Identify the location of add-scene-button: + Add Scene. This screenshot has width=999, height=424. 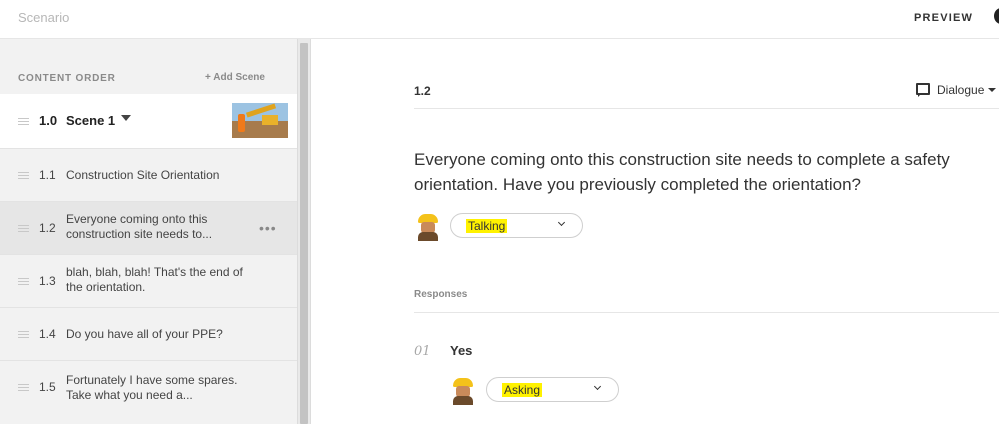
(235, 77).